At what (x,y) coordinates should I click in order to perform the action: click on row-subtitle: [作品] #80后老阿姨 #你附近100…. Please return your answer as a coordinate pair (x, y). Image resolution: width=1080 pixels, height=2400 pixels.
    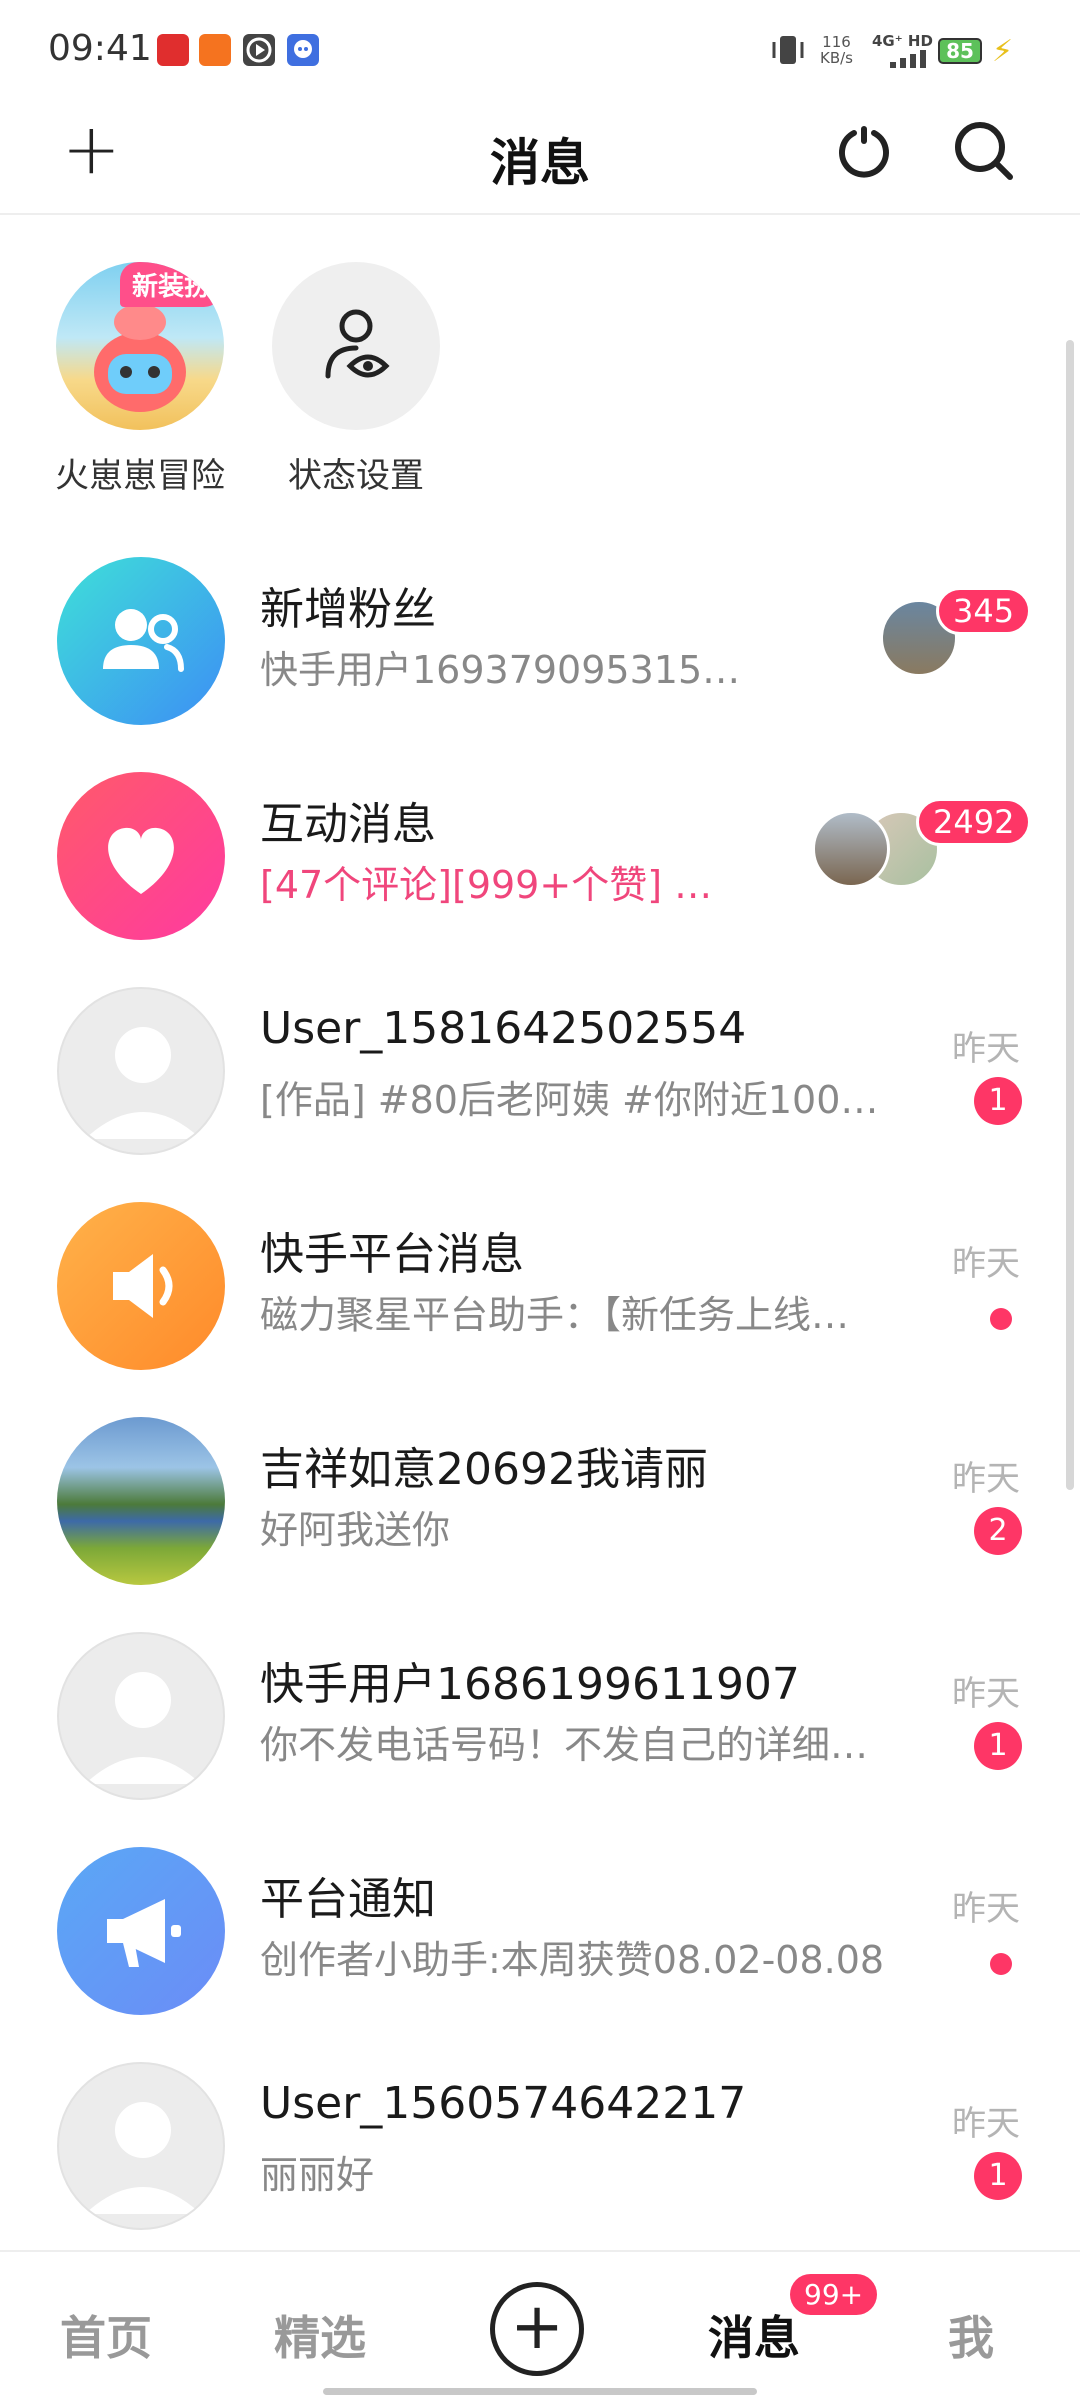
    Looking at the image, I should click on (569, 1100).